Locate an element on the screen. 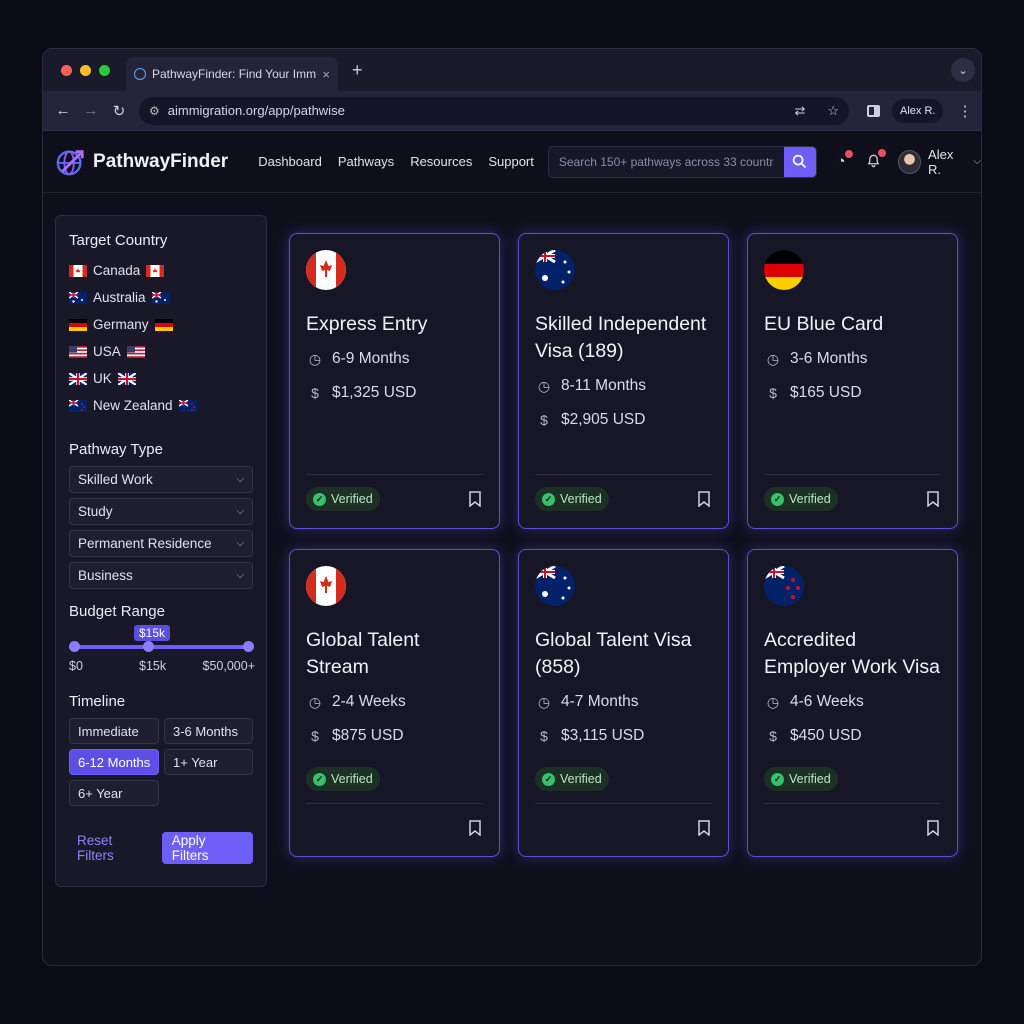 The image size is (1024, 1024). country-option-germany: Germany is located at coordinates (161, 324).